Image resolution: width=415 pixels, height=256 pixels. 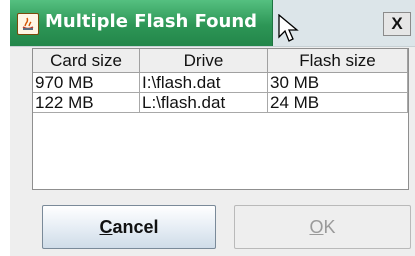 I want to click on cancel-label: ancel, so click(x=135, y=227).